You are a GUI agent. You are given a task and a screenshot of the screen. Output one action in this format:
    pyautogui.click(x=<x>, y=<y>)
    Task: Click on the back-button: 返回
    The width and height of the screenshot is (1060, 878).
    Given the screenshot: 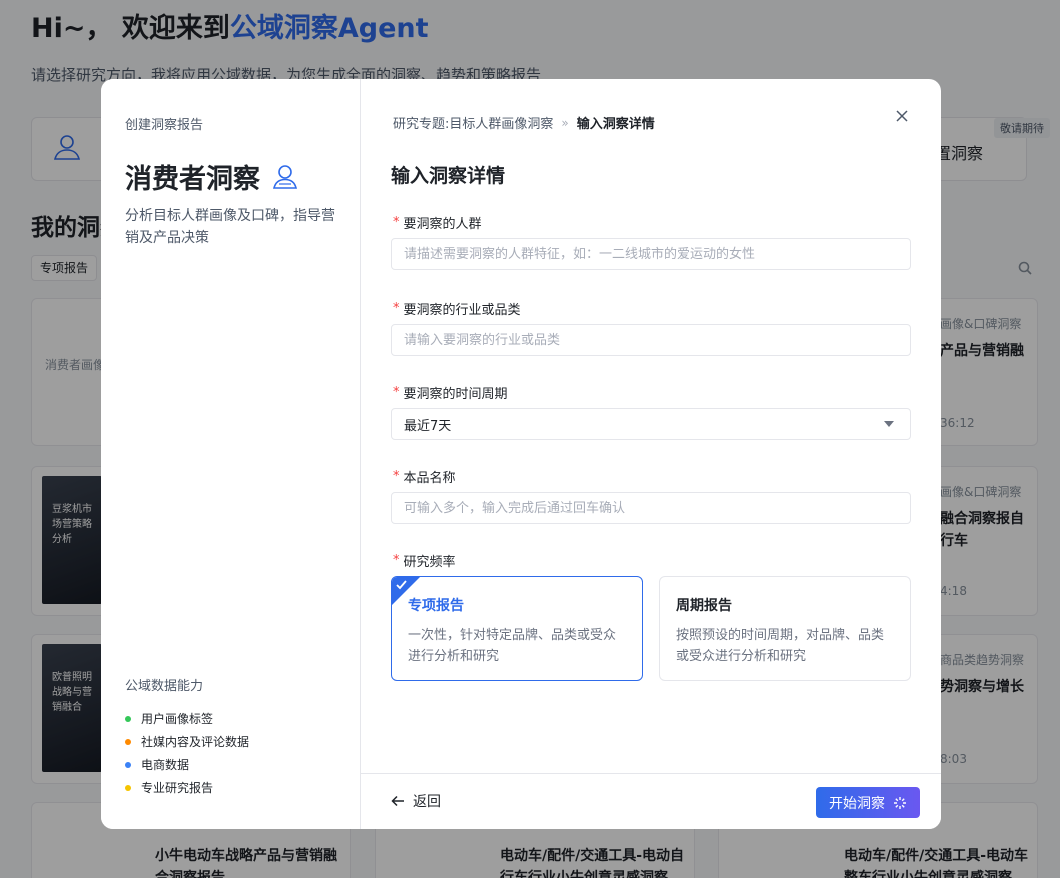 What is the action you would take?
    pyautogui.click(x=416, y=801)
    